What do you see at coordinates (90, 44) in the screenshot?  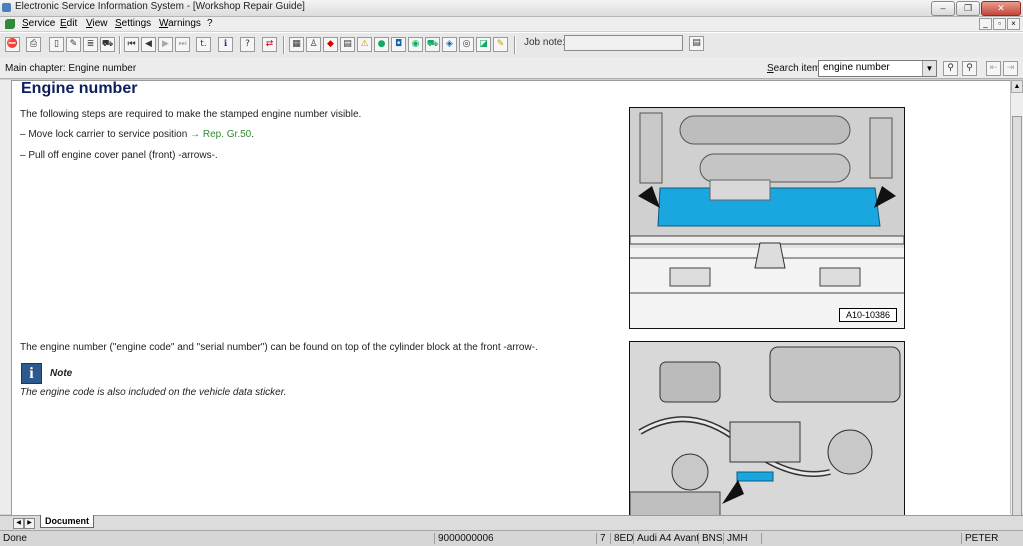 I see `document-list-icon: ≣` at bounding box center [90, 44].